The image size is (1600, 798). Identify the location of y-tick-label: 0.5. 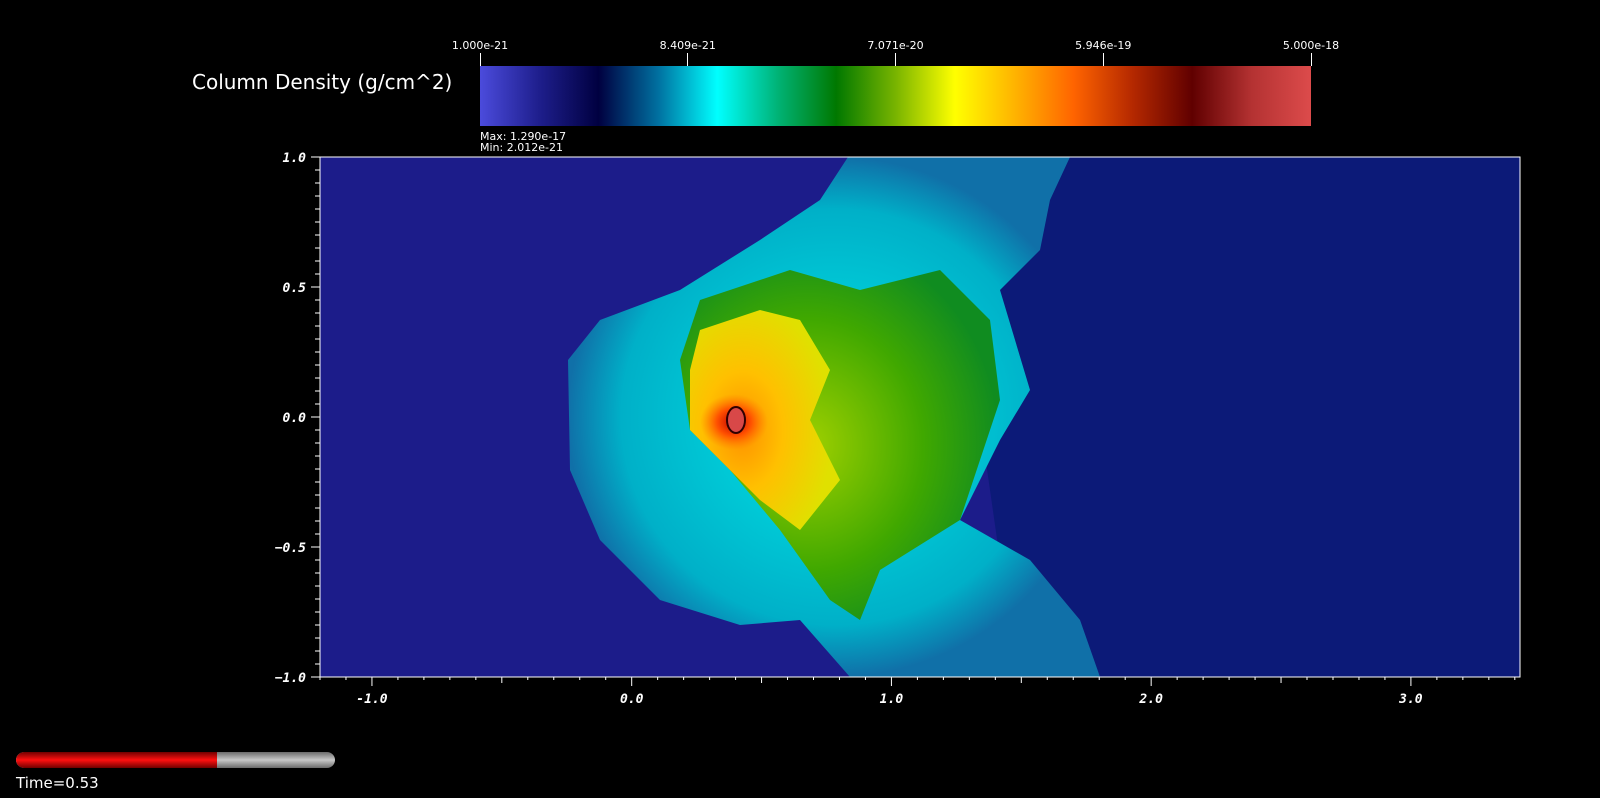
(295, 288).